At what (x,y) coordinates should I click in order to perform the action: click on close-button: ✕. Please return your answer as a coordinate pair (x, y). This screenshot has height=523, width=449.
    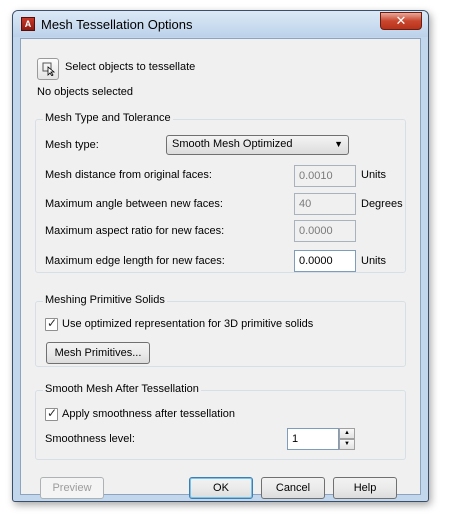
    Looking at the image, I should click on (401, 21).